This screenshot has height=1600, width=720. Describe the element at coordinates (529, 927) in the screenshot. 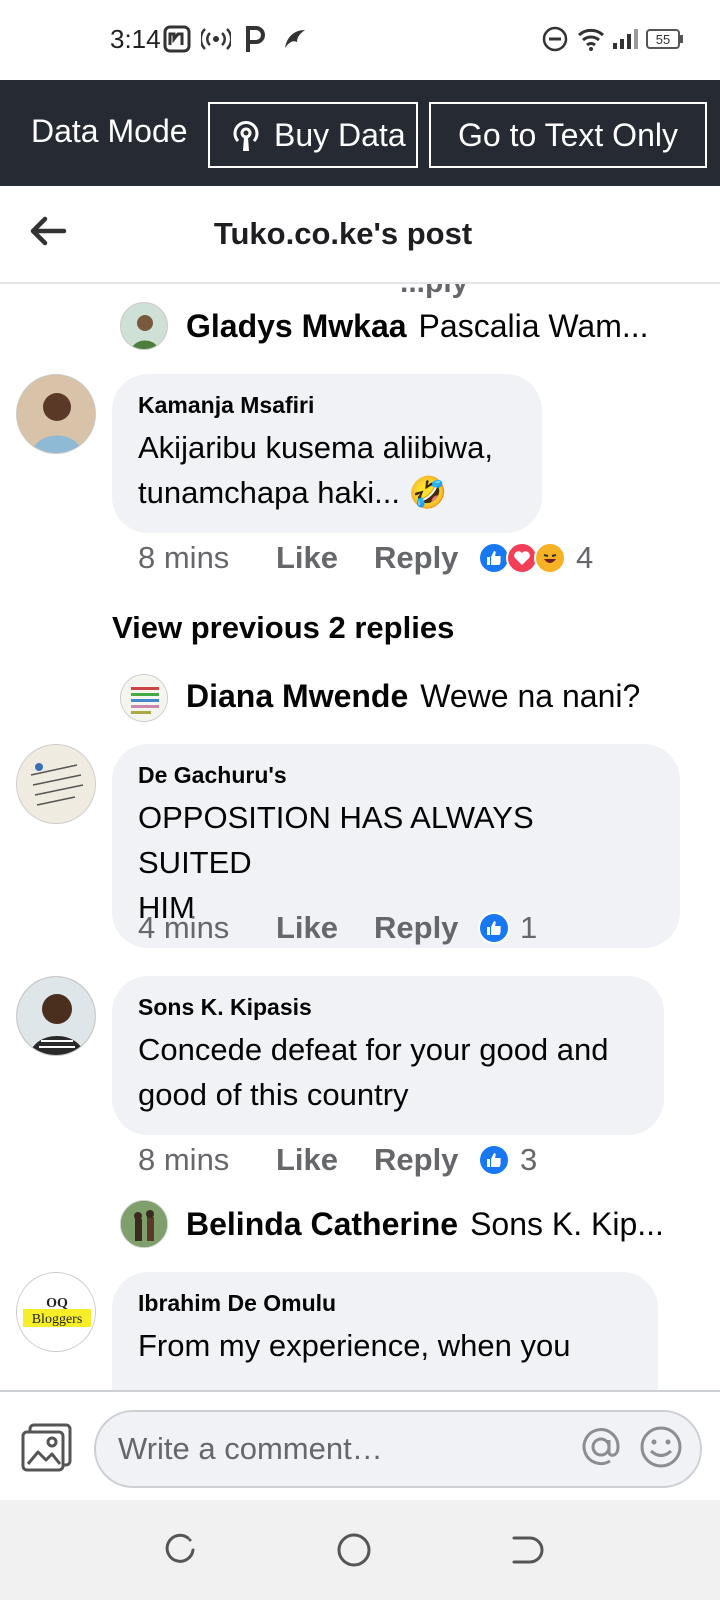

I see `reaction-count: 1` at that location.